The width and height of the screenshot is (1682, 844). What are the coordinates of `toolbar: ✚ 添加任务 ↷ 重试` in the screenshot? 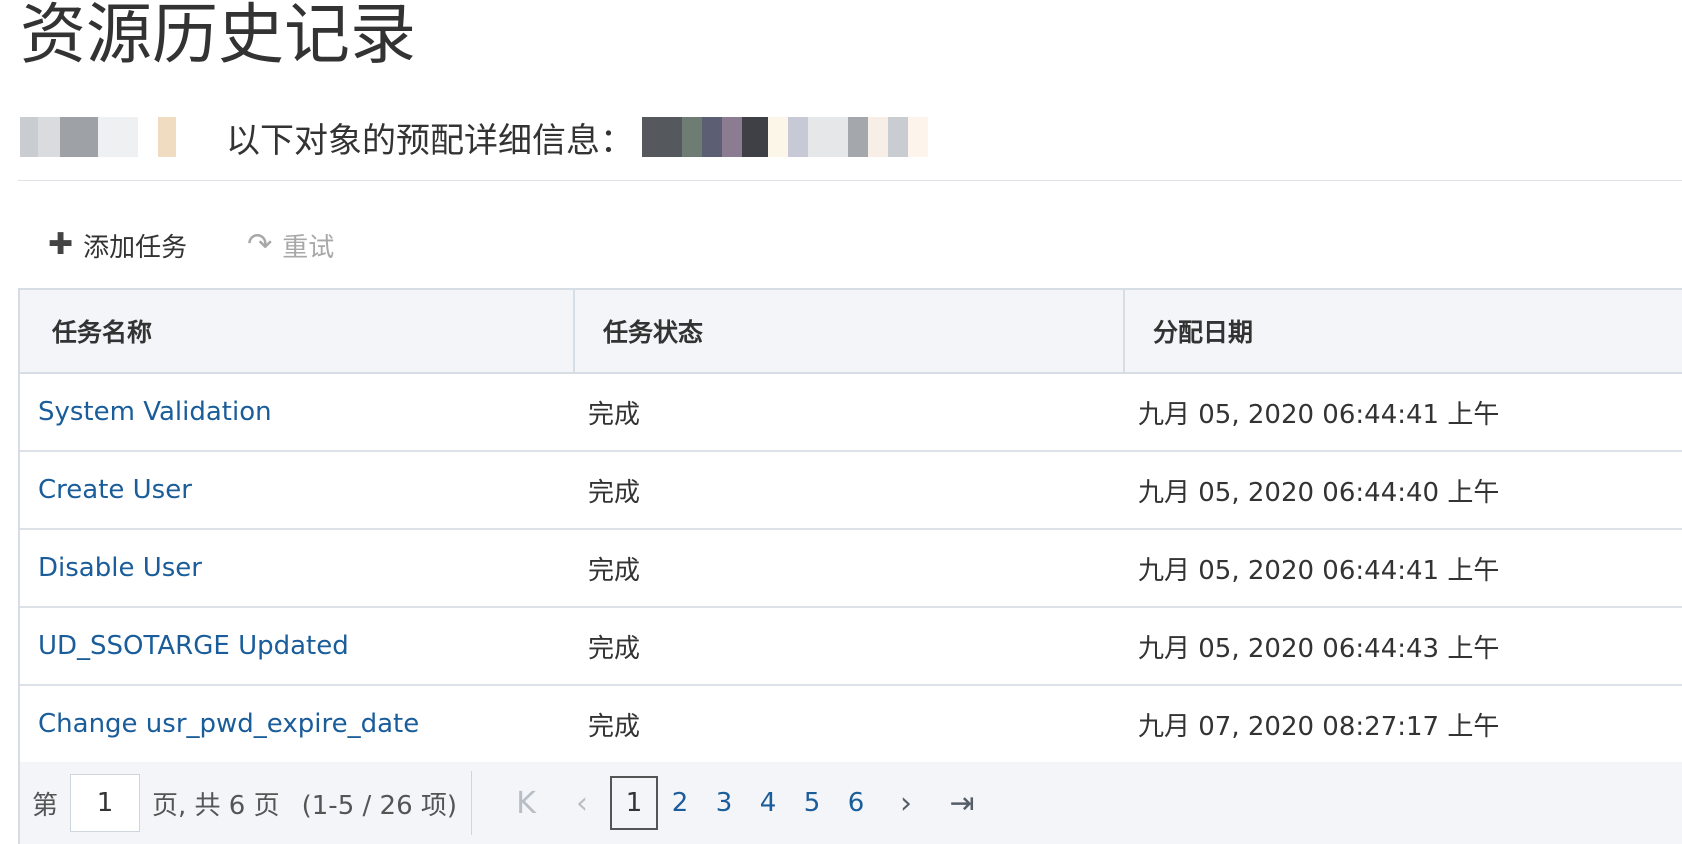 It's located at (191, 245).